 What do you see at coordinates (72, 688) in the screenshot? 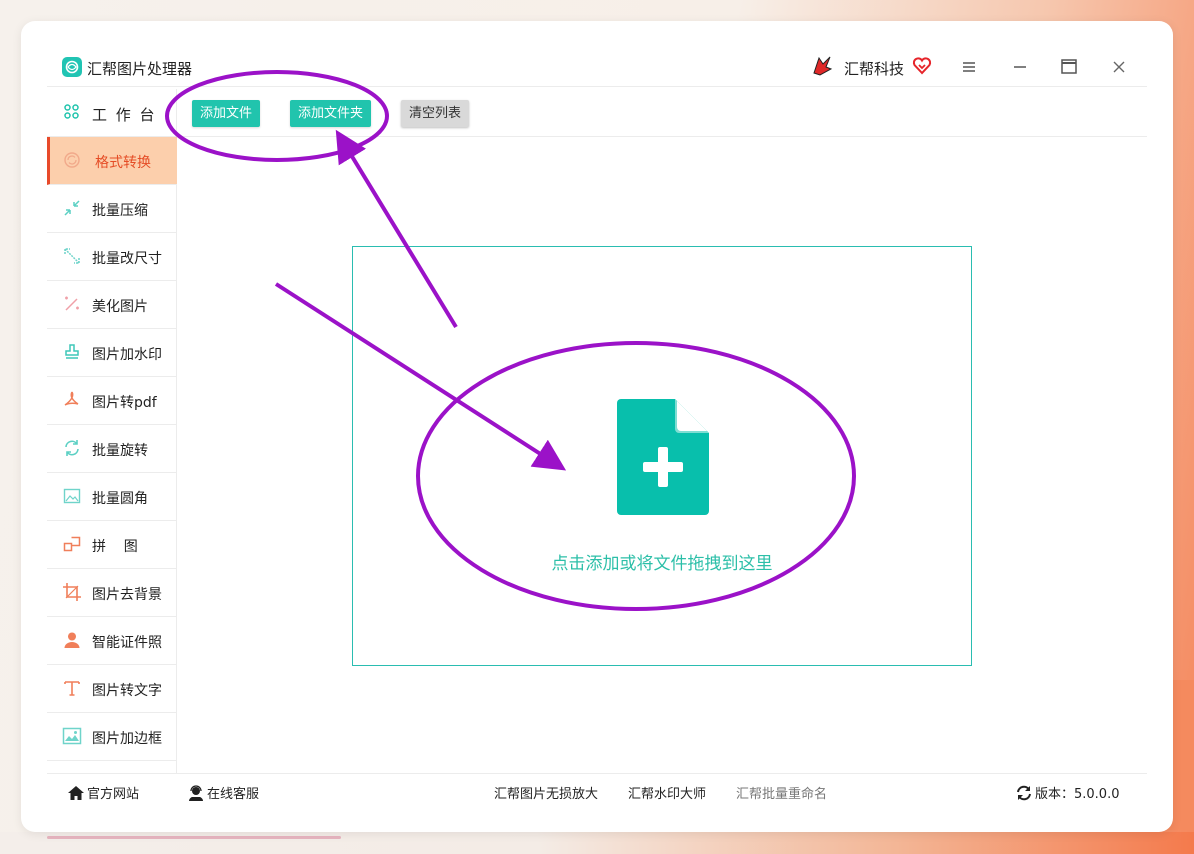
I see `text-icon` at bounding box center [72, 688].